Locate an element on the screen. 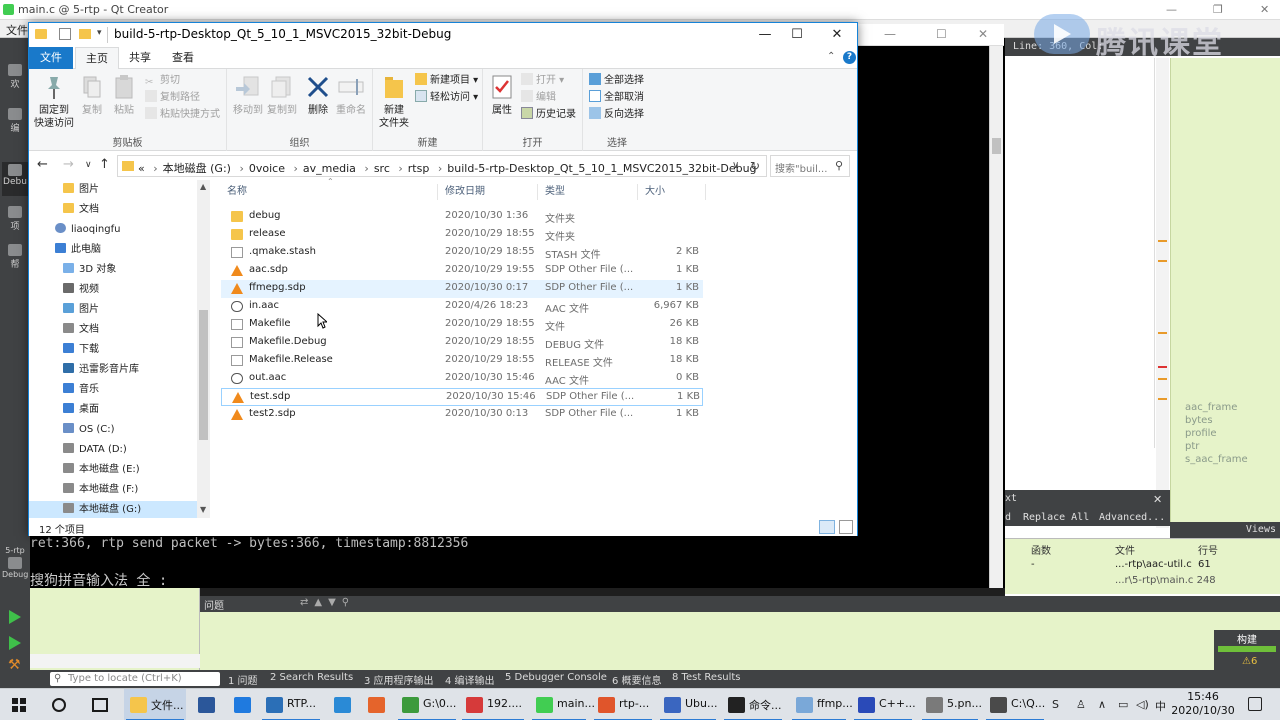 The height and width of the screenshot is (720, 1280). tab-share: 共享 is located at coordinates (140, 58).